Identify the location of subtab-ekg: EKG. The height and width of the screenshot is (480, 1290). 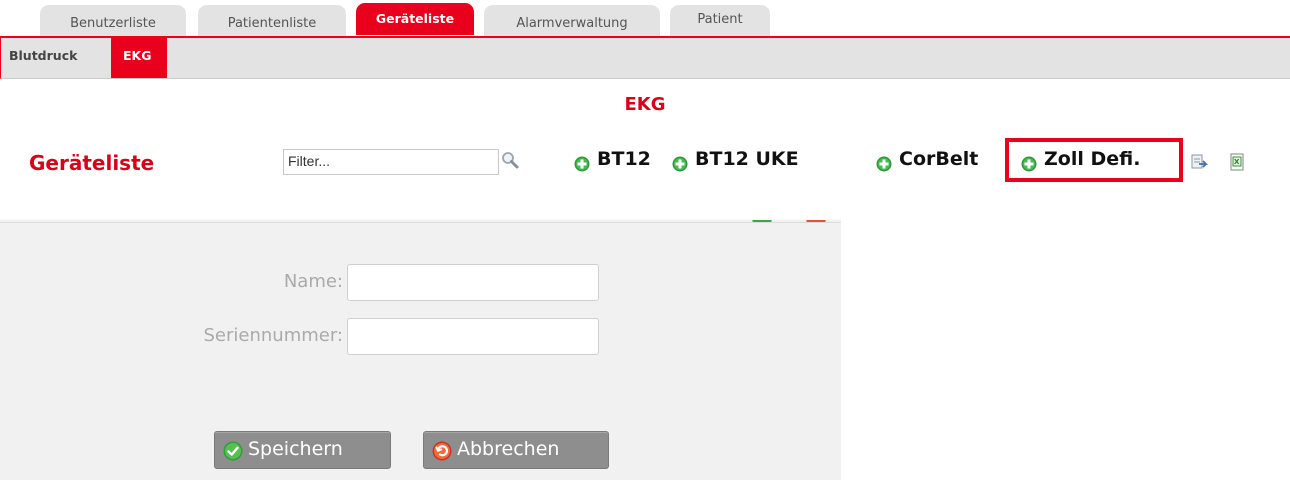
(139, 58).